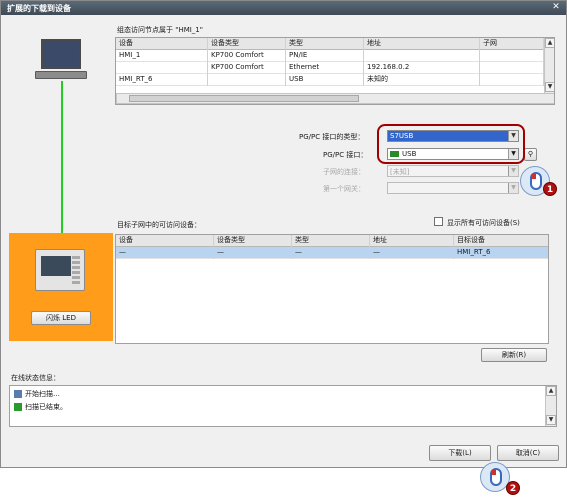 The height and width of the screenshot is (502, 567). Describe the element at coordinates (422, 80) in the screenshot. I see `cell-address: 未知的` at that location.